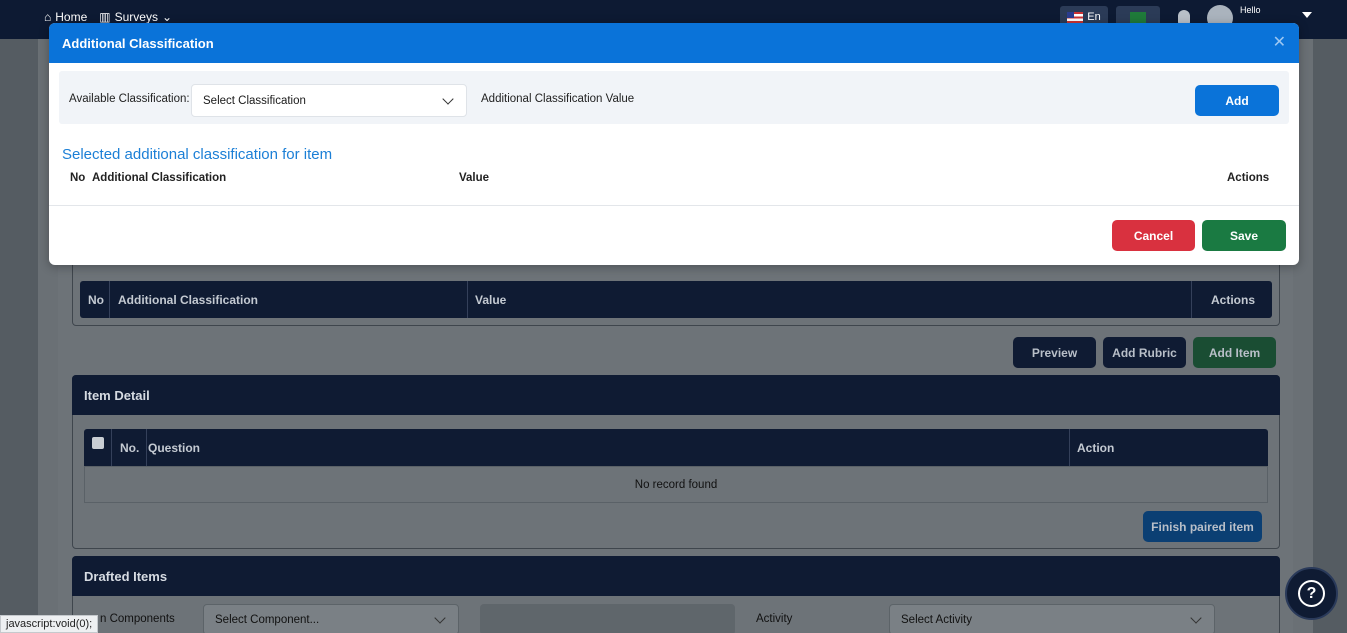 This screenshot has width=1347, height=633. I want to click on question-mark-icon: ?, so click(1311, 593).